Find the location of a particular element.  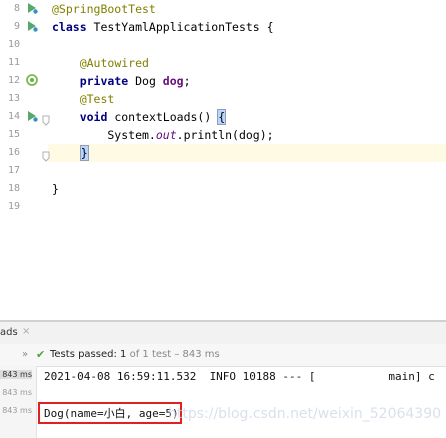

line-number: 18 is located at coordinates (13, 188).